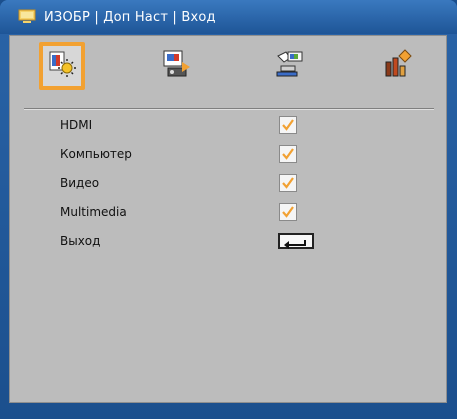 The image size is (457, 419). What do you see at coordinates (228, 156) in the screenshot?
I see `menu-item-computer: Компьютер` at bounding box center [228, 156].